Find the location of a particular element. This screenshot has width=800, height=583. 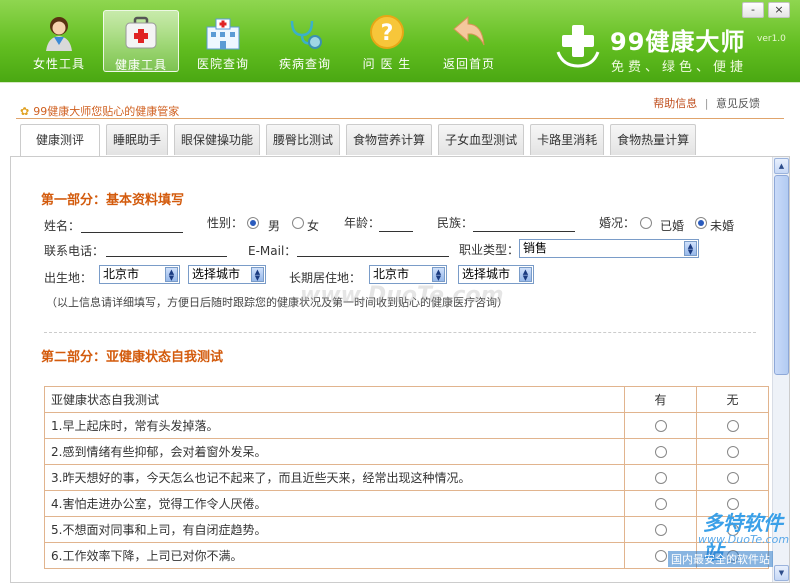

help-link: 帮助信息 is located at coordinates (675, 103).